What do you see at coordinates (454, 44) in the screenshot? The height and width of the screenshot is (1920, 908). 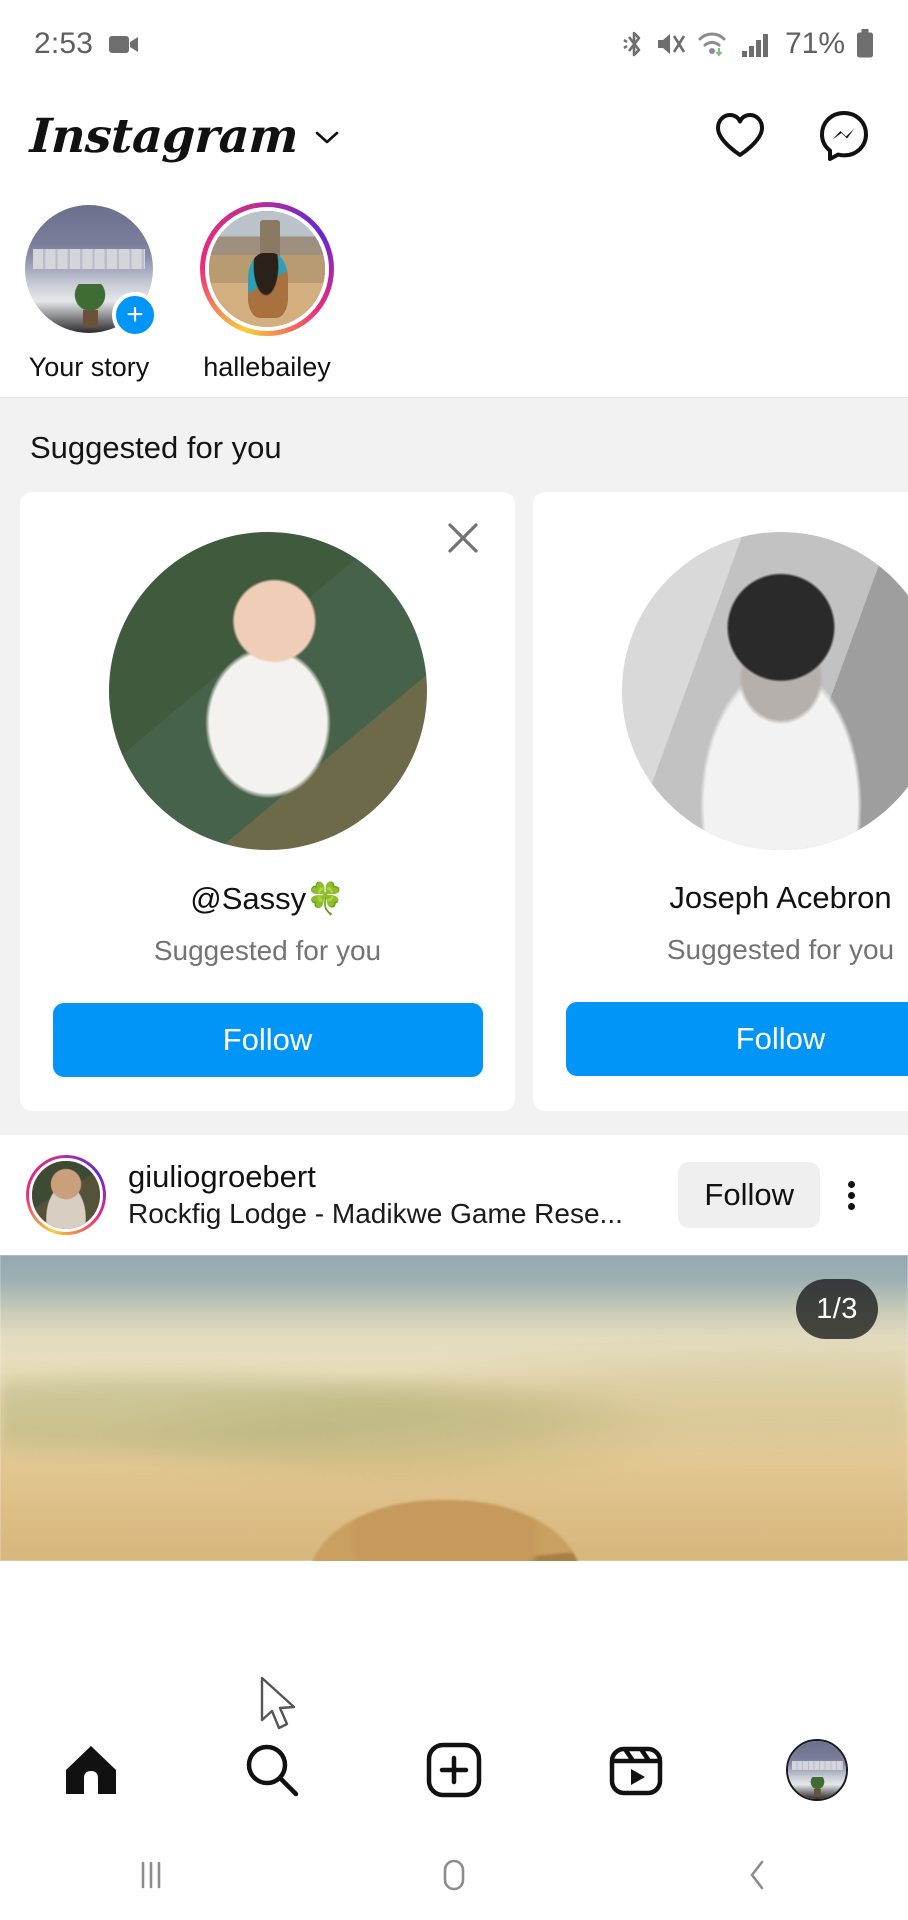 I see `status-bar: 2:53 71%` at bounding box center [454, 44].